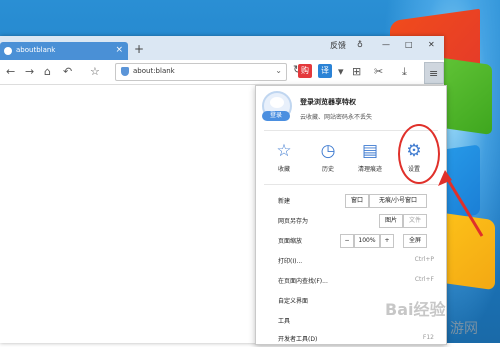 Image resolution: width=500 pixels, height=347 pixels. What do you see at coordinates (415, 309) in the screenshot?
I see `watermark-text: Bai经验` at bounding box center [415, 309].